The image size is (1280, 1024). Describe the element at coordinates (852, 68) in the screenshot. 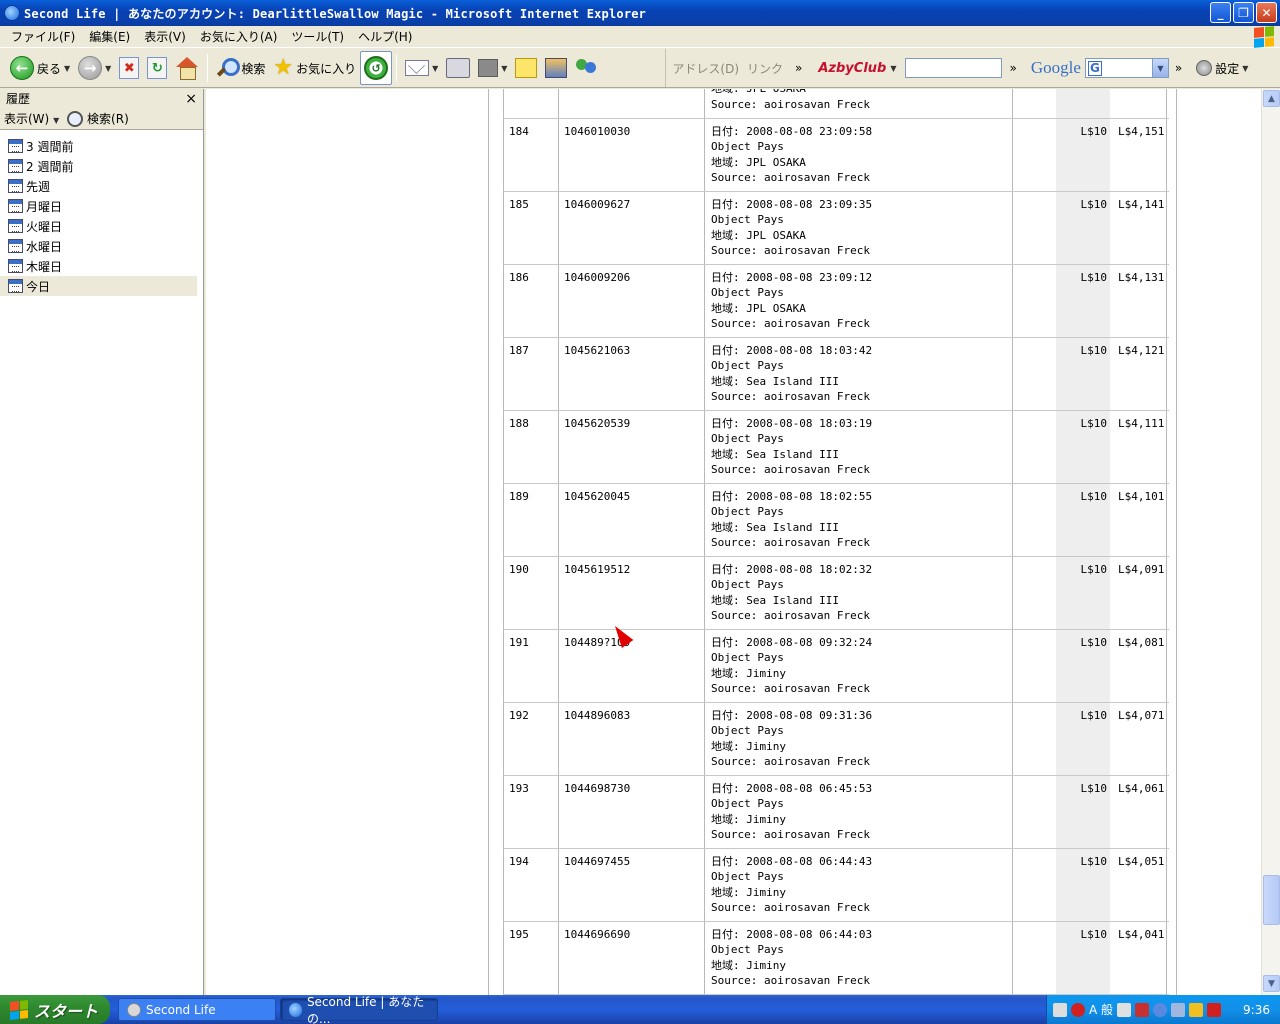

I see `azby-label: AzbyClub` at that location.